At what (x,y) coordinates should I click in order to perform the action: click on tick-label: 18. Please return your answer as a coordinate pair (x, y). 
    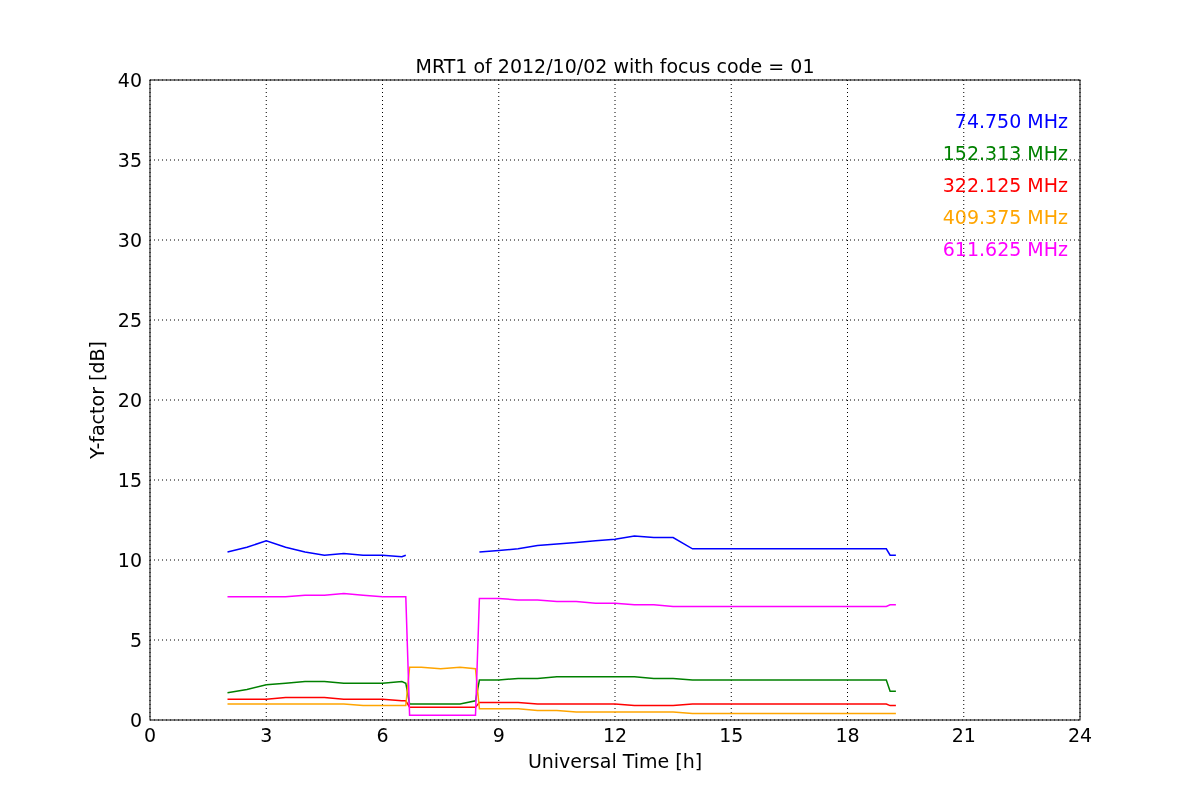
    Looking at the image, I should click on (847, 735).